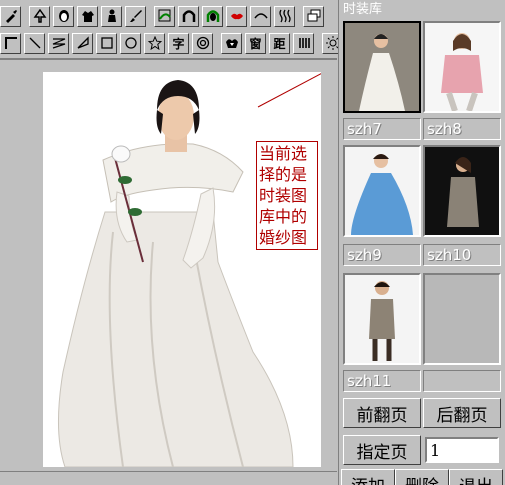 Image resolution: width=505 pixels, height=485 pixels. I want to click on face-icon, so click(63, 16).